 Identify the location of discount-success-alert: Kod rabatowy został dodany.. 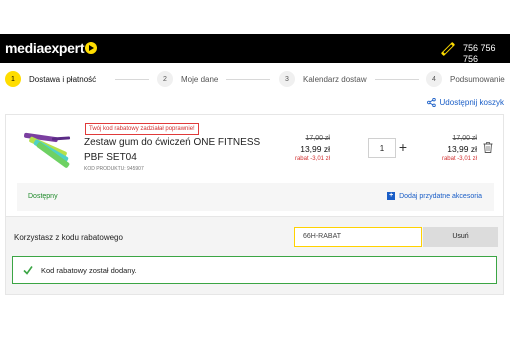
(254, 270).